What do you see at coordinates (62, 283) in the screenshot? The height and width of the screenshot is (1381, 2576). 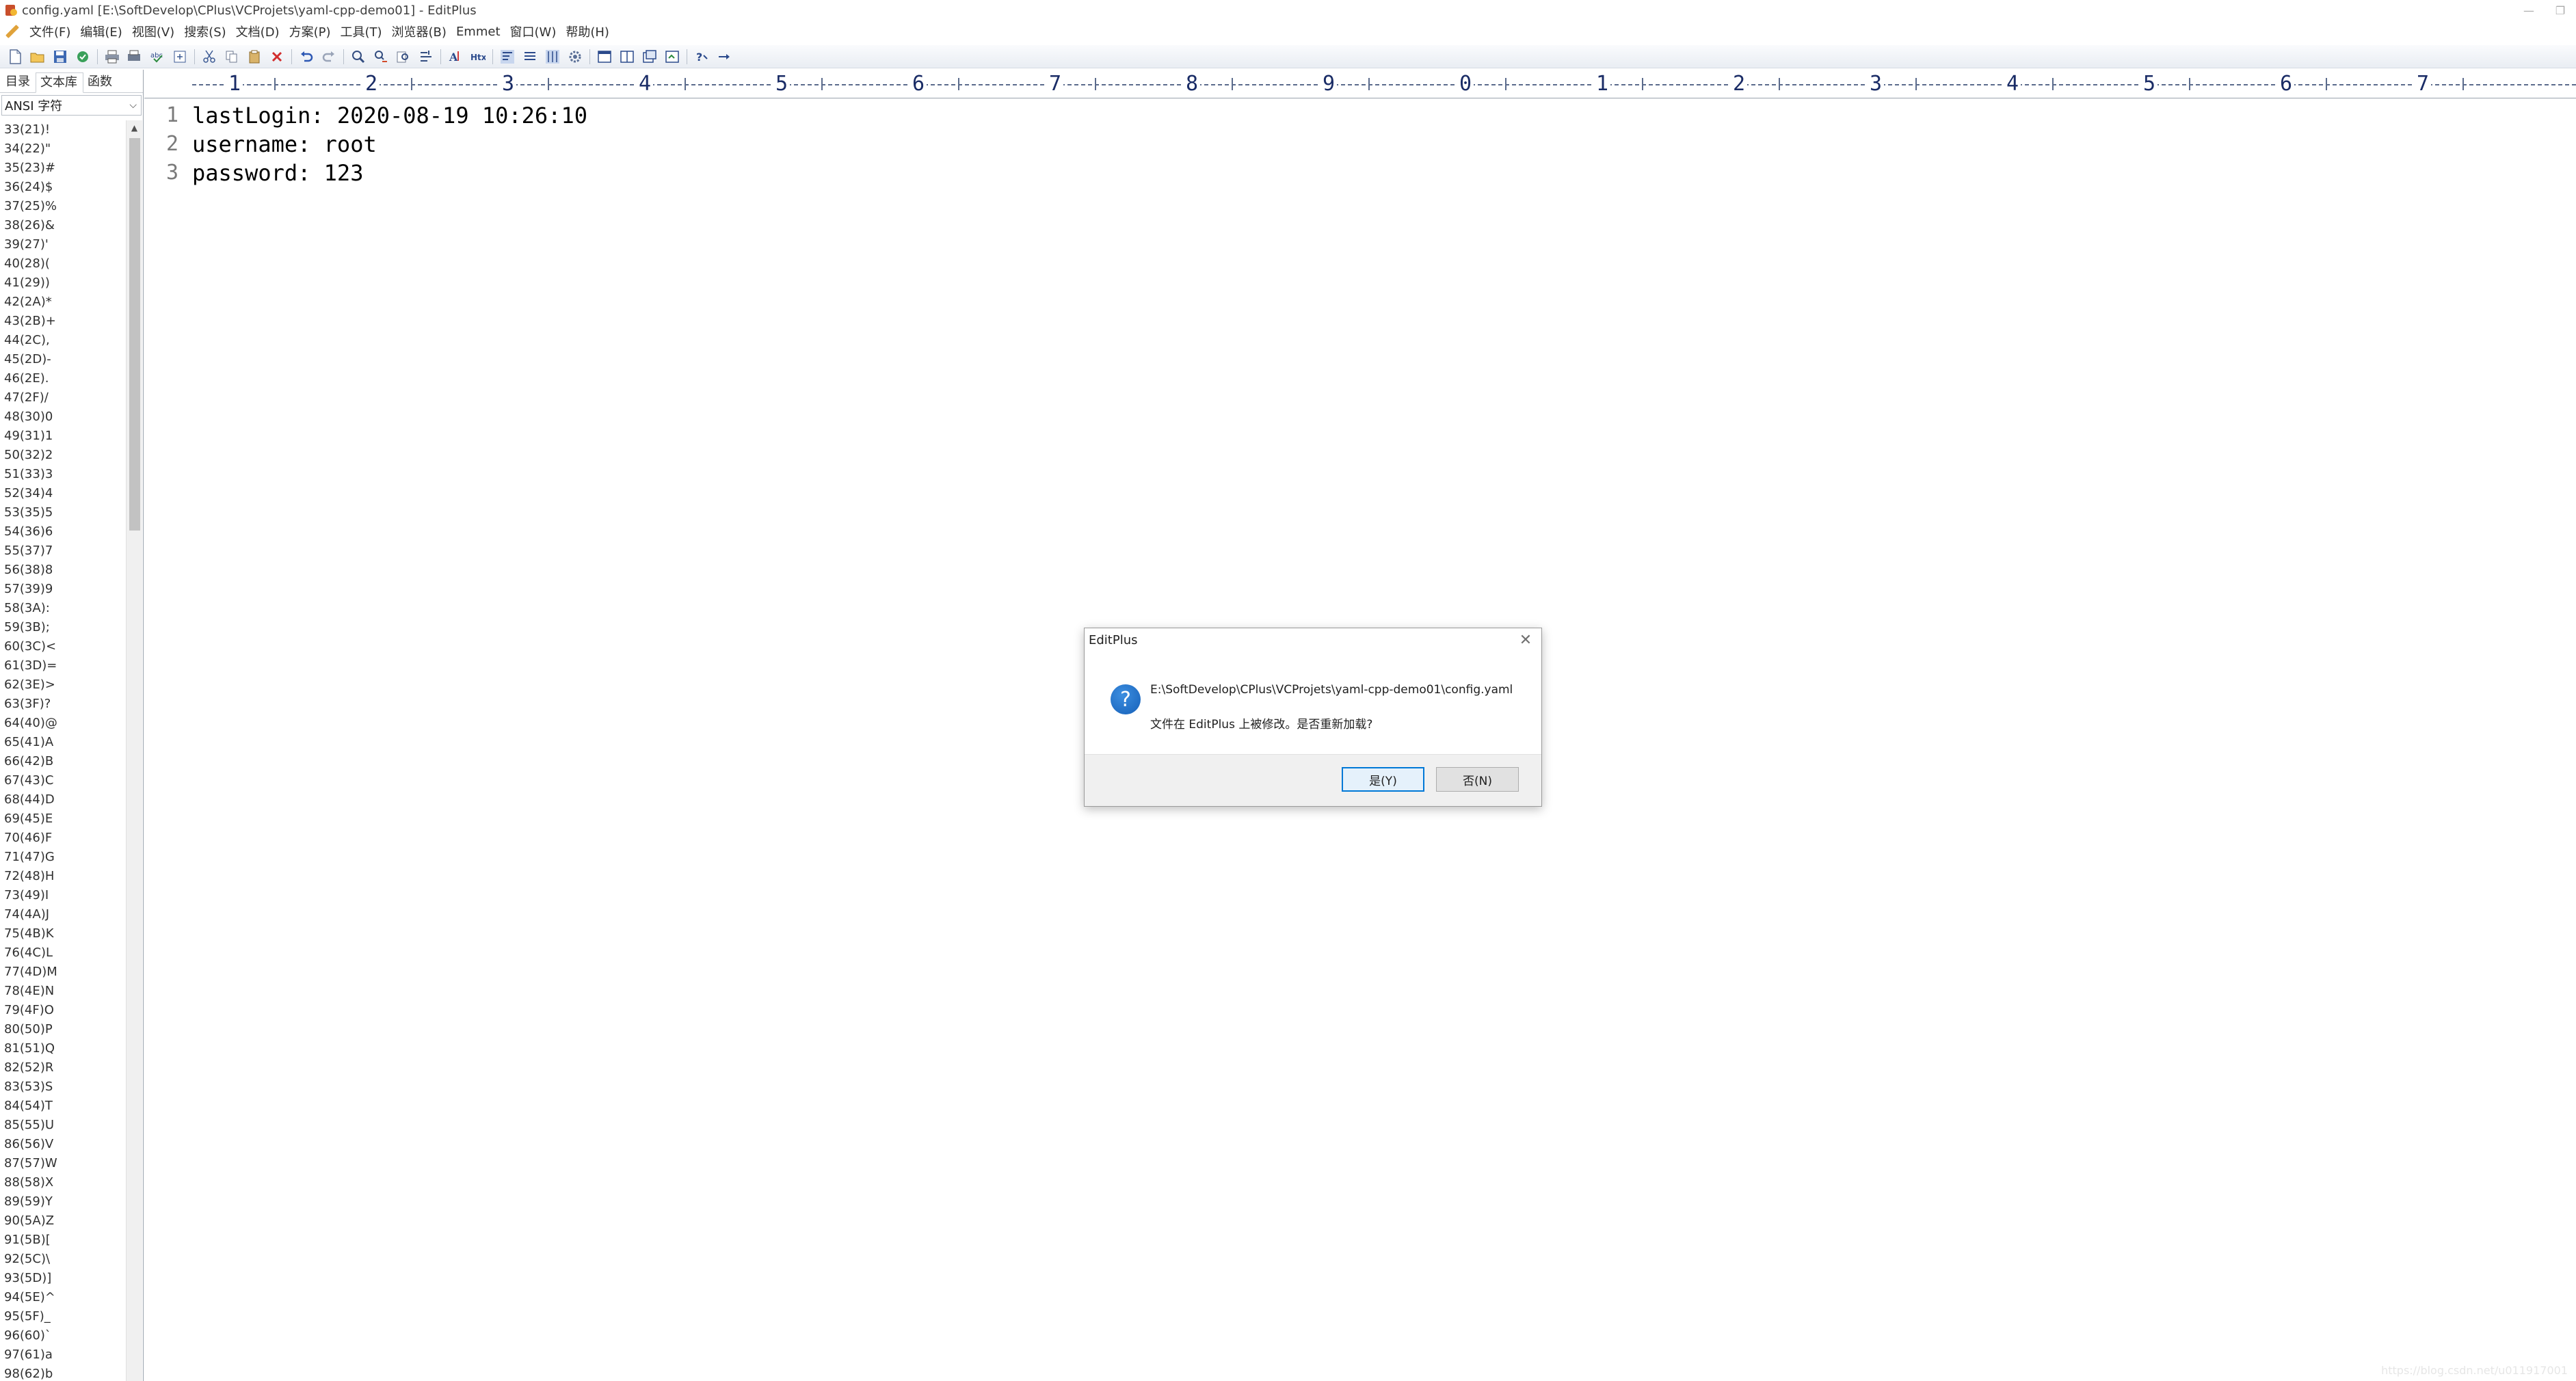 I see `list-item: 41(29))` at bounding box center [62, 283].